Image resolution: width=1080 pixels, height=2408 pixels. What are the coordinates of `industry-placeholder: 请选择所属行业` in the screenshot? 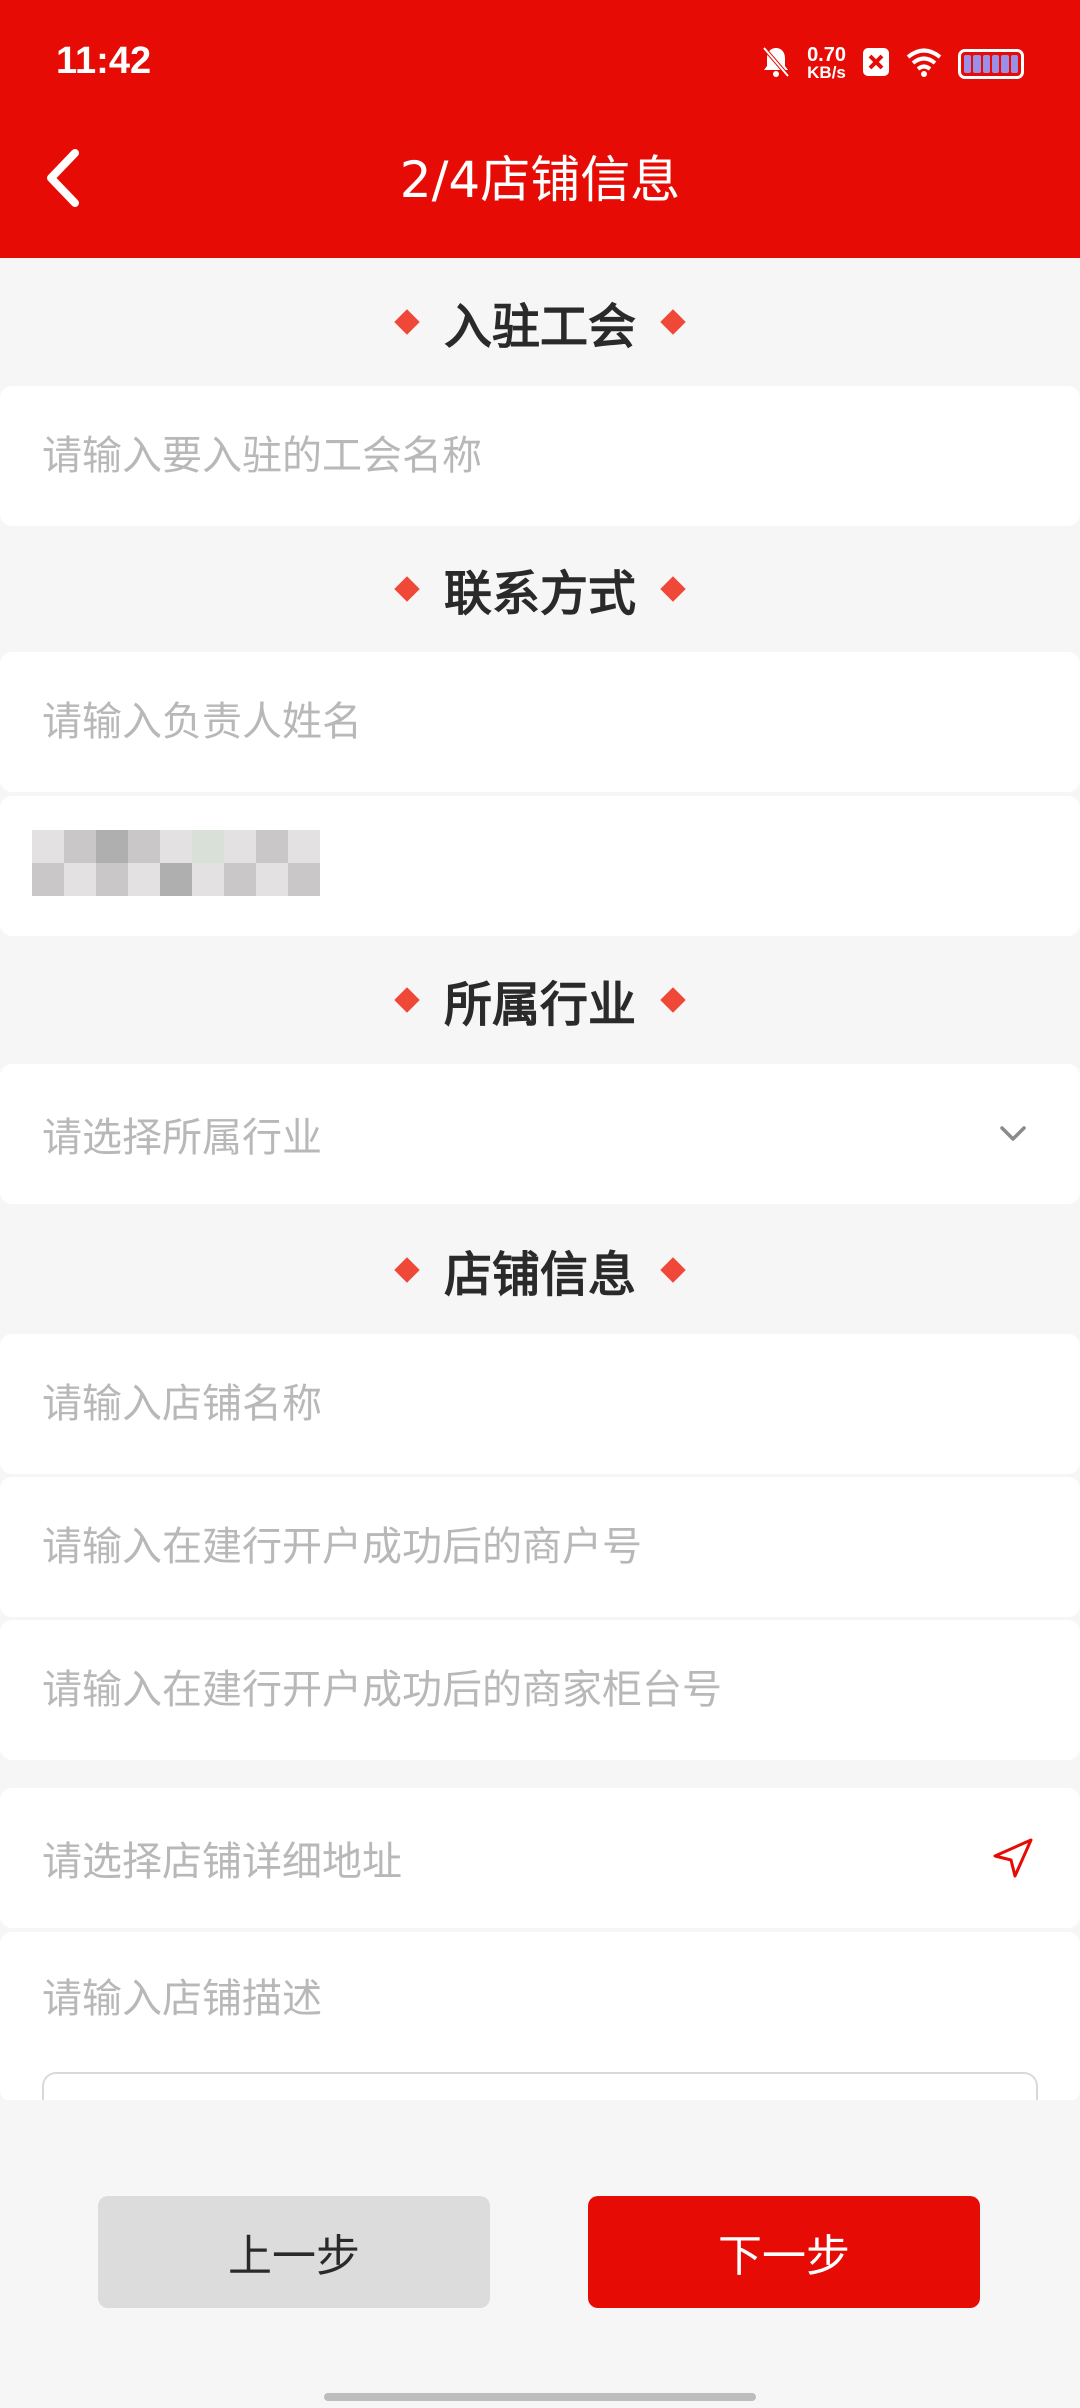 It's located at (182, 1138).